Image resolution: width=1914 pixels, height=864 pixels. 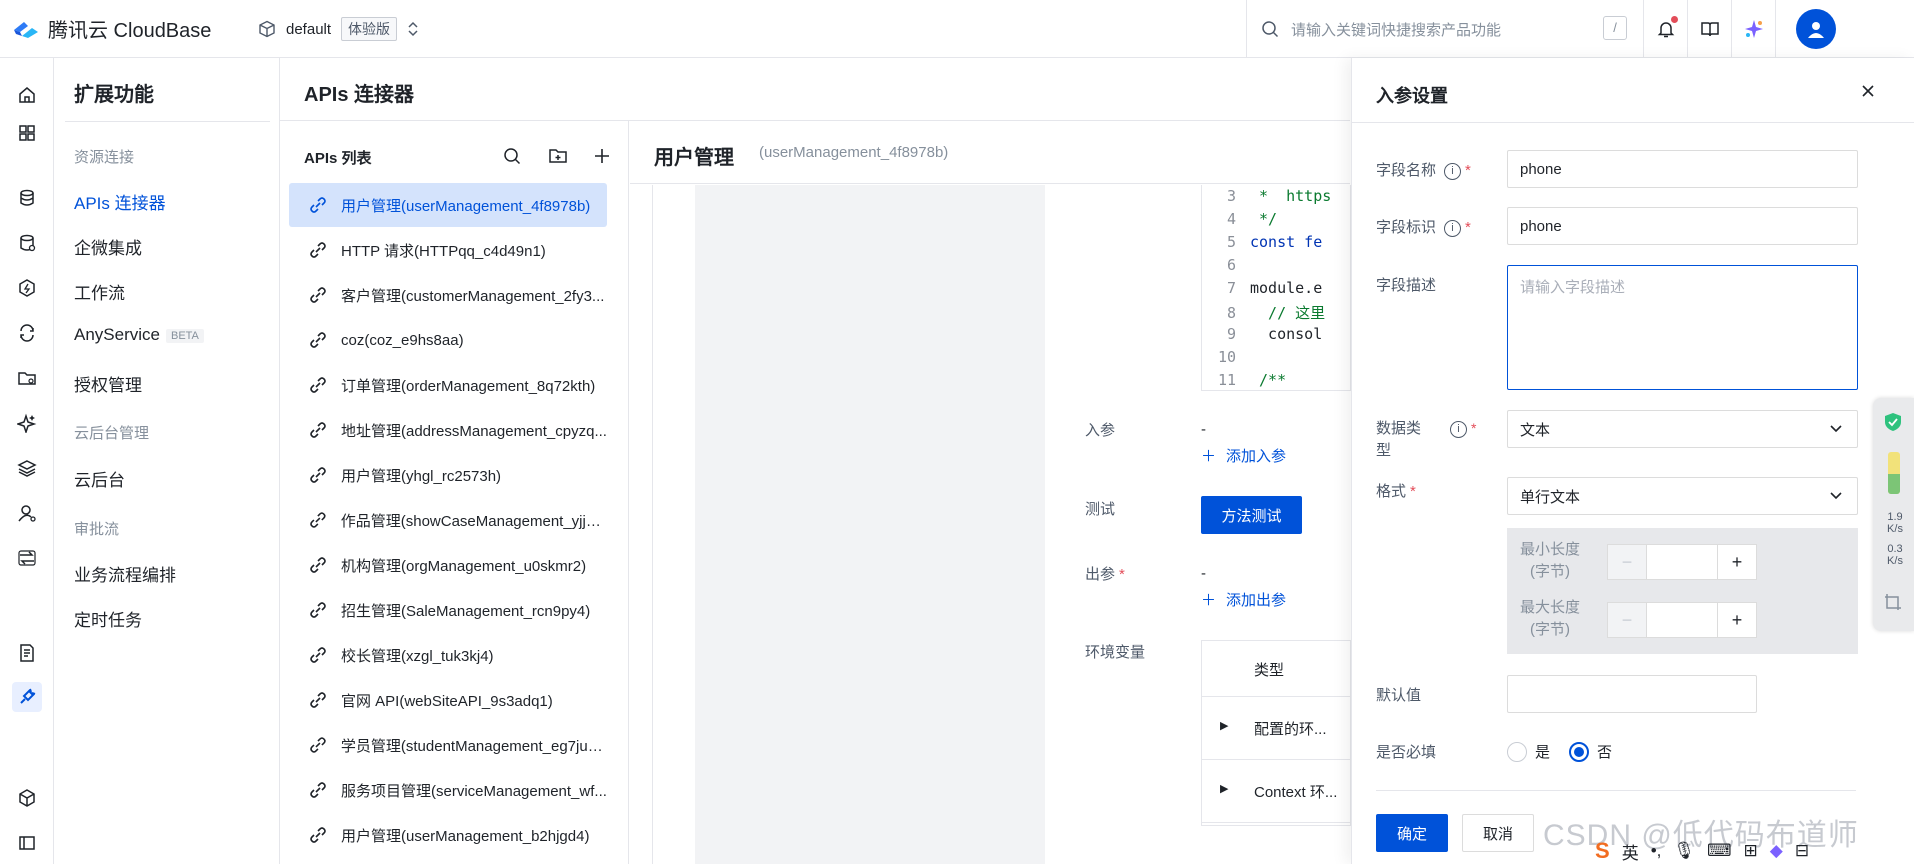 What do you see at coordinates (1682, 226) in the screenshot?
I see `field-key-input: phone` at bounding box center [1682, 226].